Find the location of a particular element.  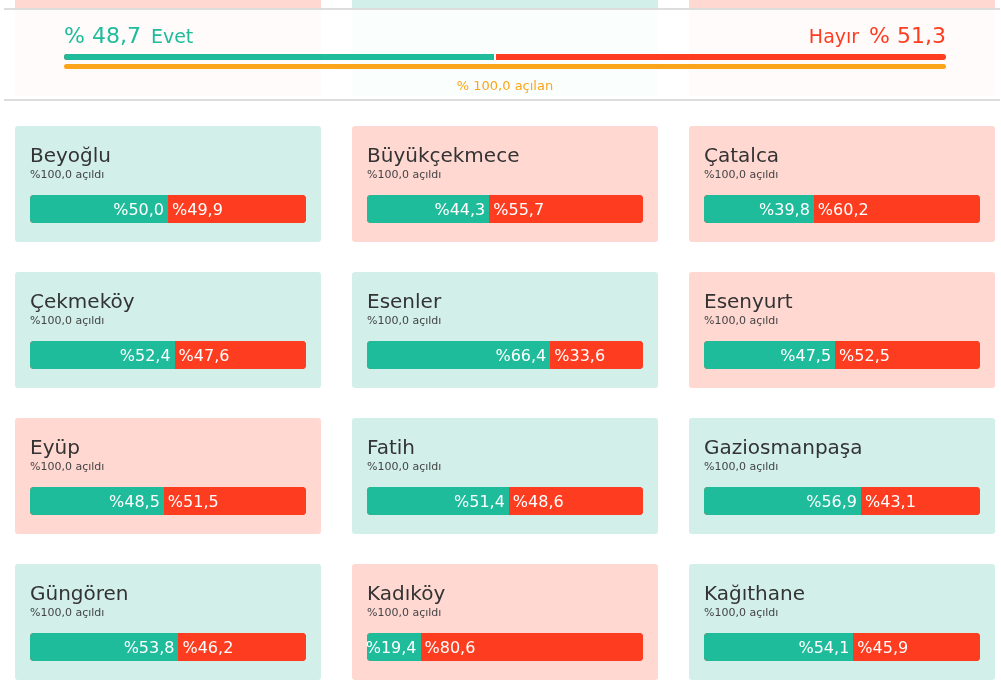

district-name: Esenyurt is located at coordinates (749, 301).